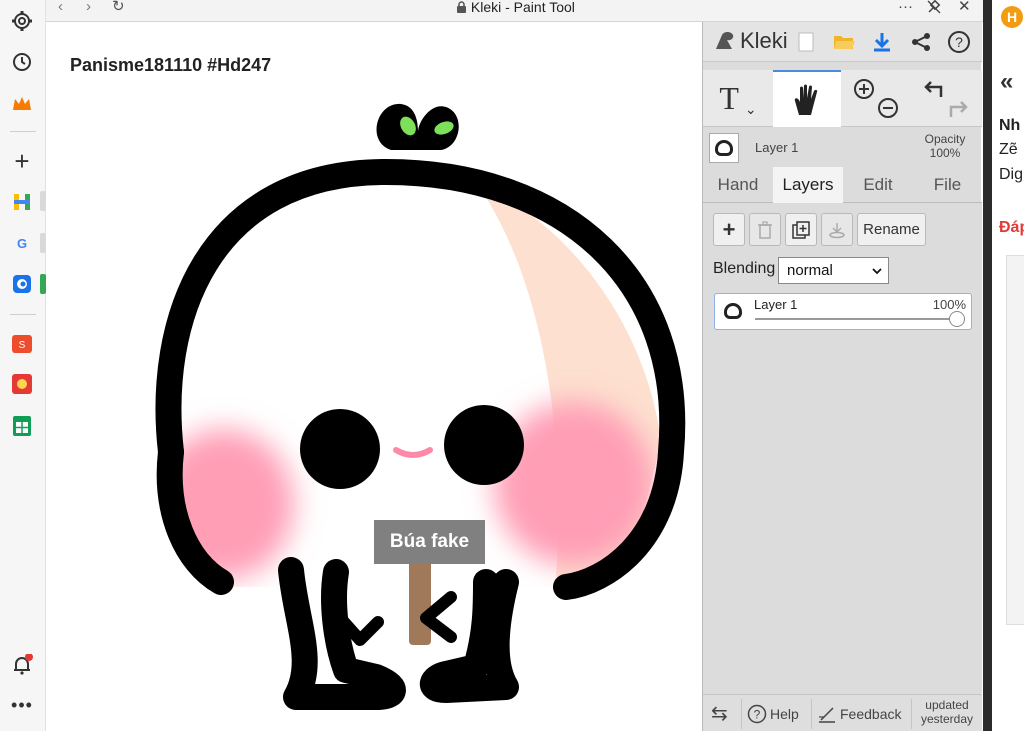 The width and height of the screenshot is (1024, 731). I want to click on collapse-chevron-icon: «, so click(1006, 82).